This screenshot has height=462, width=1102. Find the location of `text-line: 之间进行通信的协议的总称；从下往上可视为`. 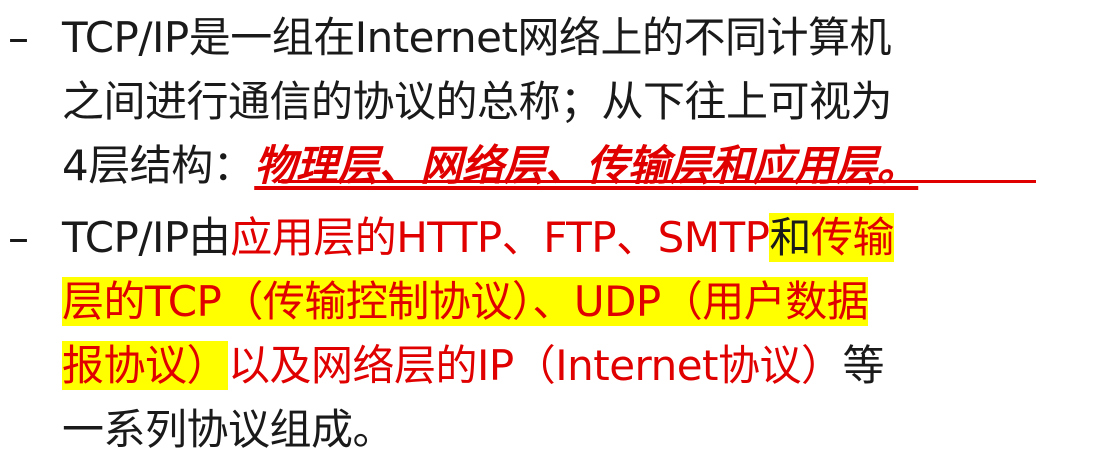

text-line: 之间进行通信的协议的总称；从下往上可视为 is located at coordinates (477, 101).